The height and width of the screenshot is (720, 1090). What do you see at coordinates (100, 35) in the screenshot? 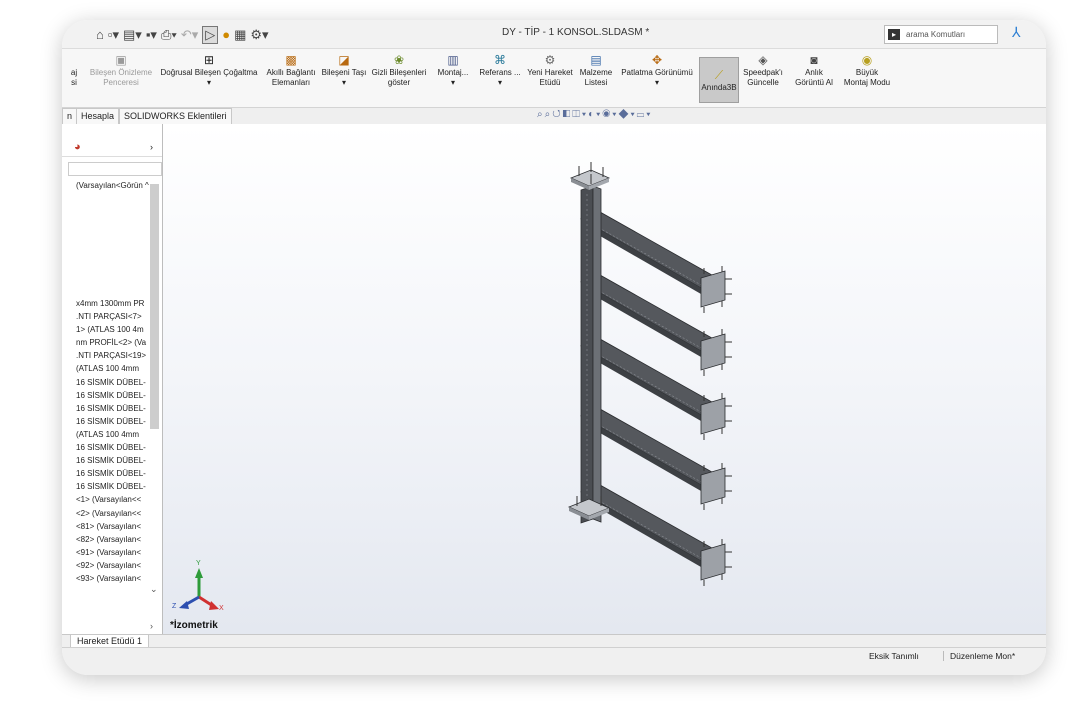
I see `home-icon: ⌂` at bounding box center [100, 35].